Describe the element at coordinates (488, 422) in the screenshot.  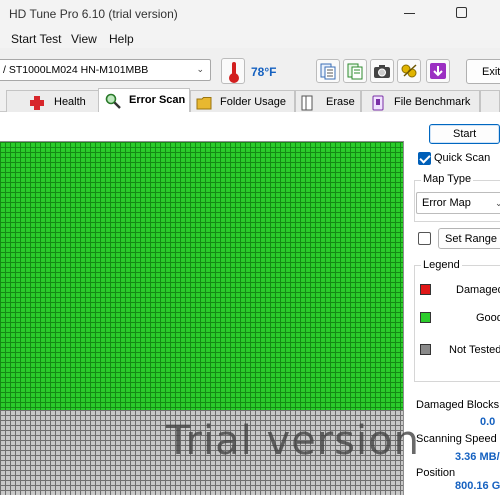
I see `damaged-blocks-value: 0.0` at that location.